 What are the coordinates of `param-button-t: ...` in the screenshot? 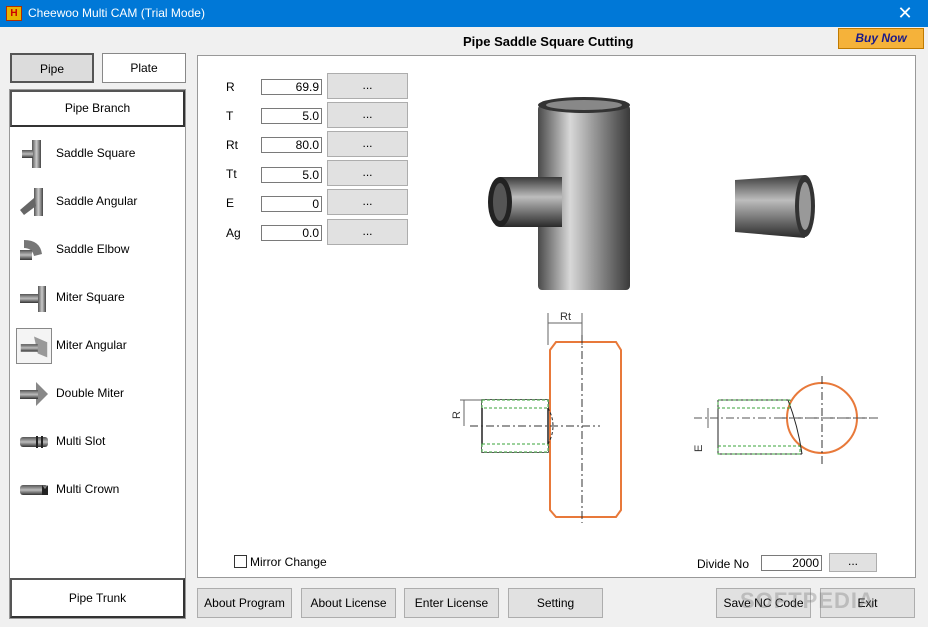 It's located at (367, 115).